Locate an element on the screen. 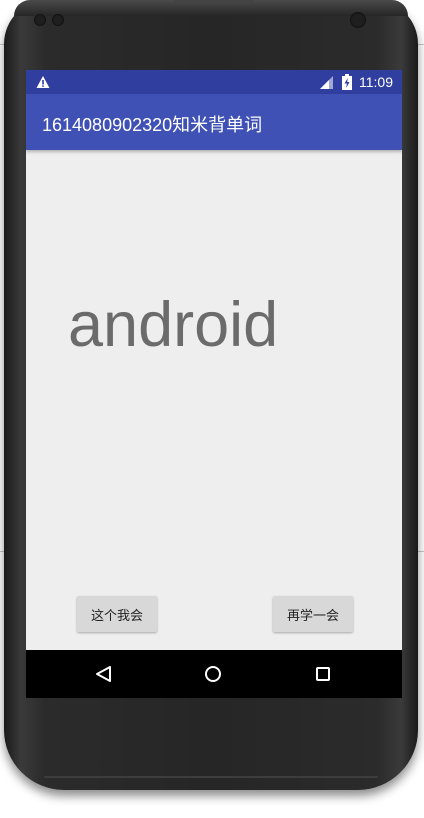  app-bar: 1614080902320知米背单词 is located at coordinates (214, 122).